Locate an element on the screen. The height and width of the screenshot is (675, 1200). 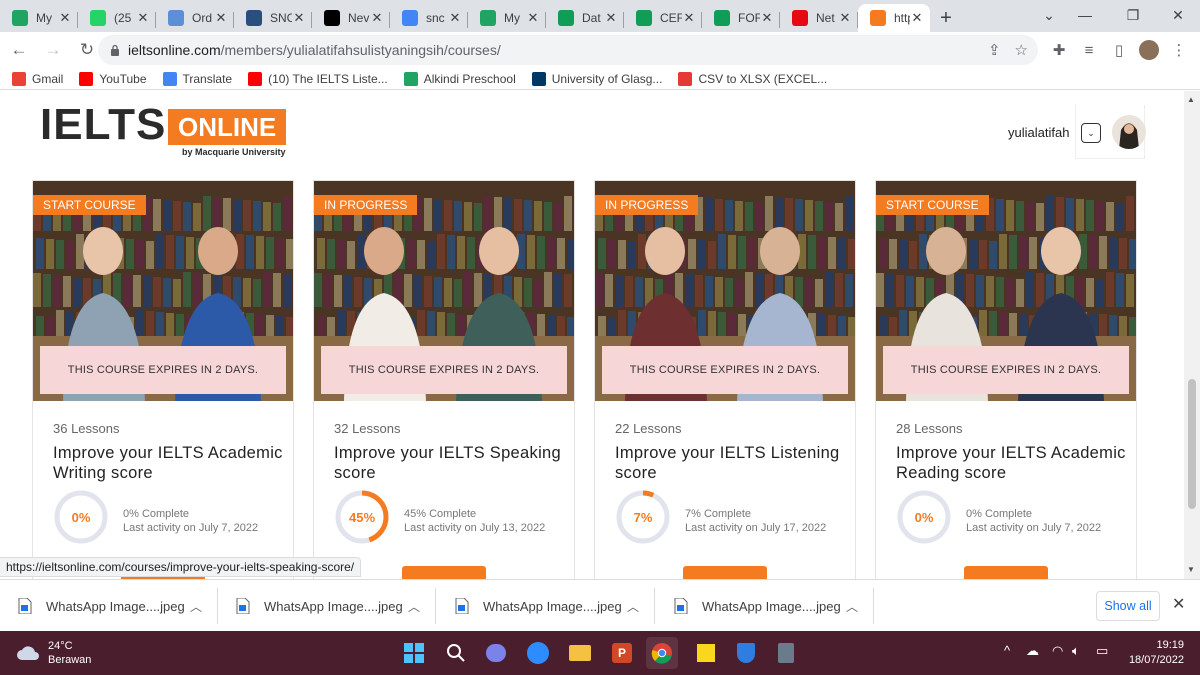
share-icon: ⇪ is located at coordinates (994, 50).